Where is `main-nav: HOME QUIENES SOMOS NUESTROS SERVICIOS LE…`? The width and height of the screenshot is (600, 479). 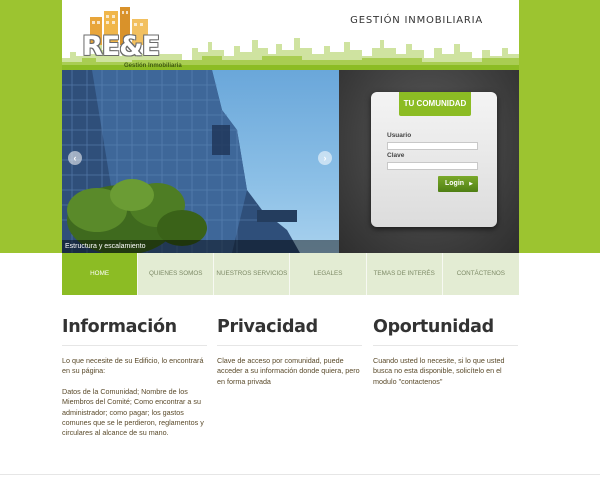 main-nav: HOME QUIENES SOMOS NUESTROS SERVICIOS LE… is located at coordinates (290, 274).